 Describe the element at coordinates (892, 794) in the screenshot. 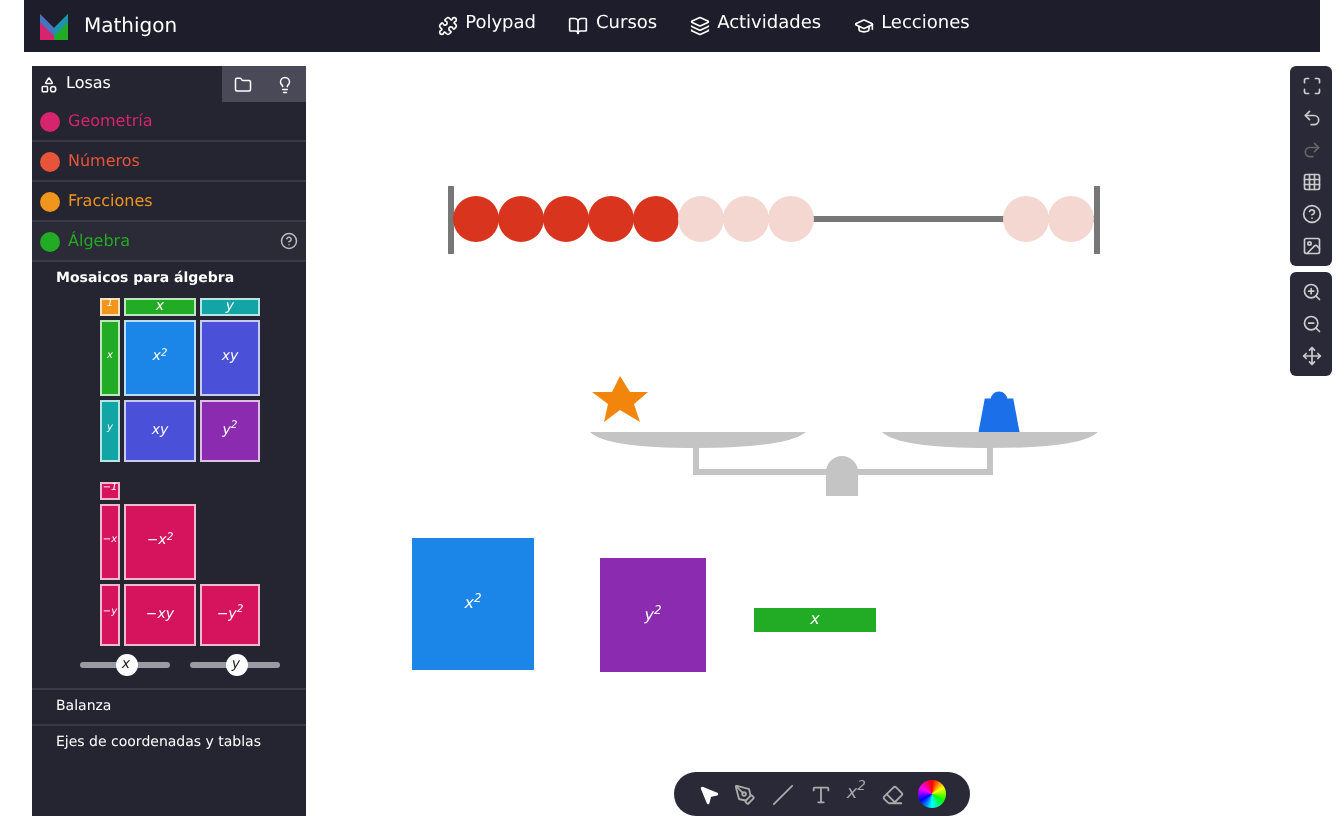

I see `eraser-icon` at that location.